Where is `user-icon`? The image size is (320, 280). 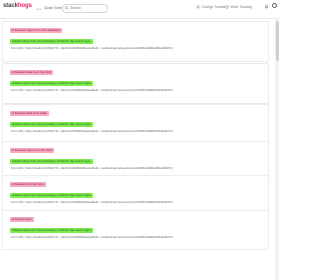 user-icon is located at coordinates (274, 5).